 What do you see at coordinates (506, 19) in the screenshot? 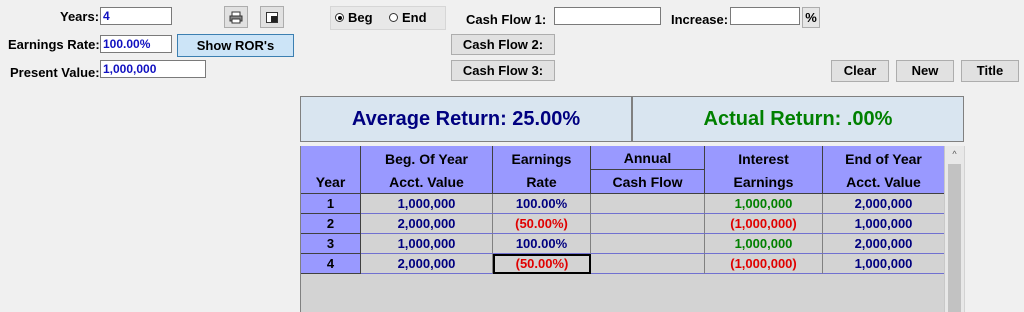
I see `cash-flow-1-label: Cash Flow 1:` at bounding box center [506, 19].